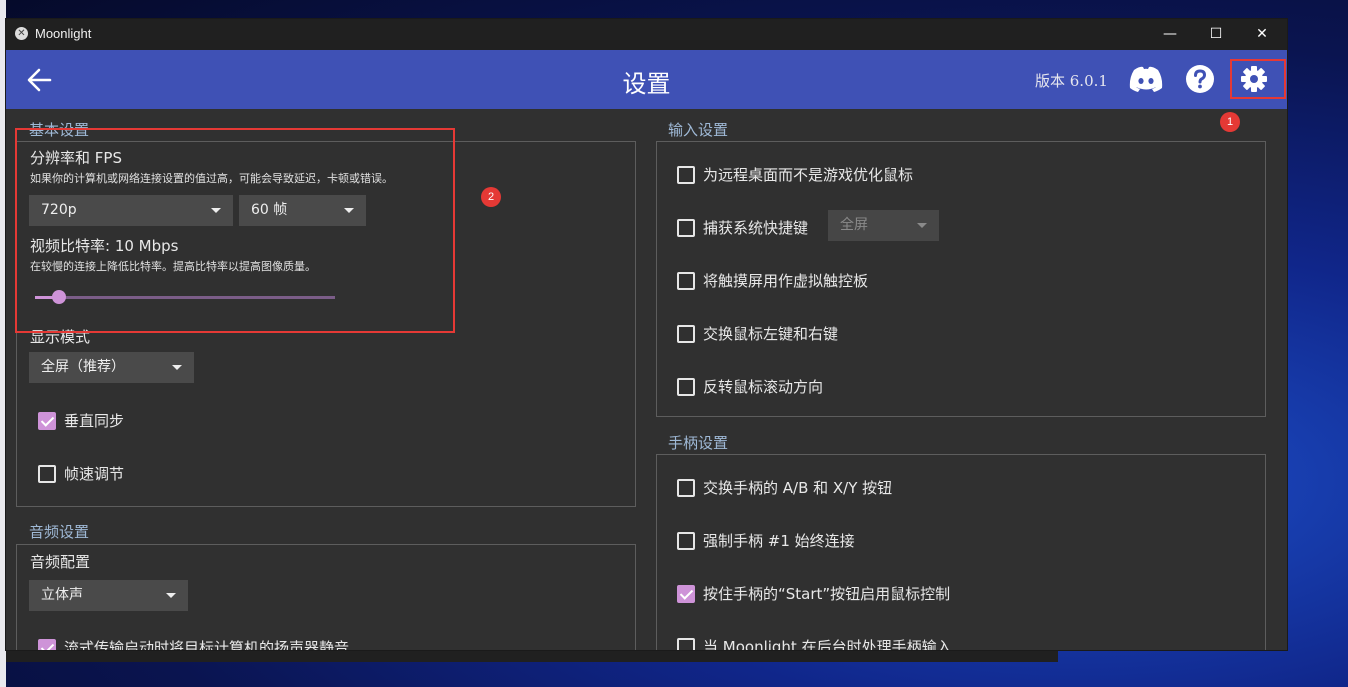 Image resolution: width=1348 pixels, height=687 pixels. What do you see at coordinates (698, 130) in the screenshot?
I see `input-settings-title: 输入设置` at bounding box center [698, 130].